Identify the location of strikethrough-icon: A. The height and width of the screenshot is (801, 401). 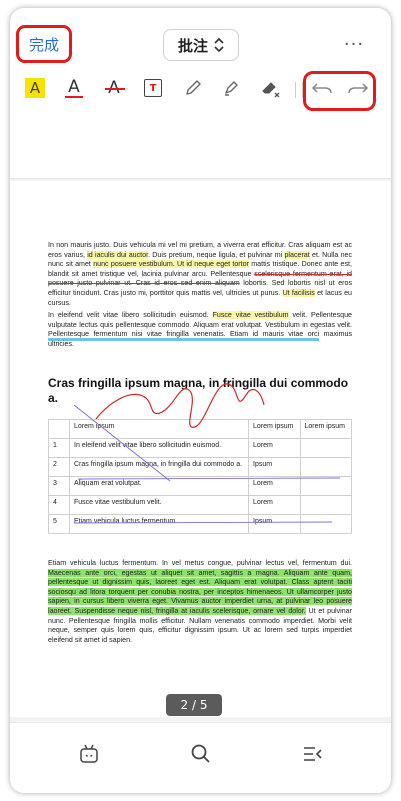
(115, 88).